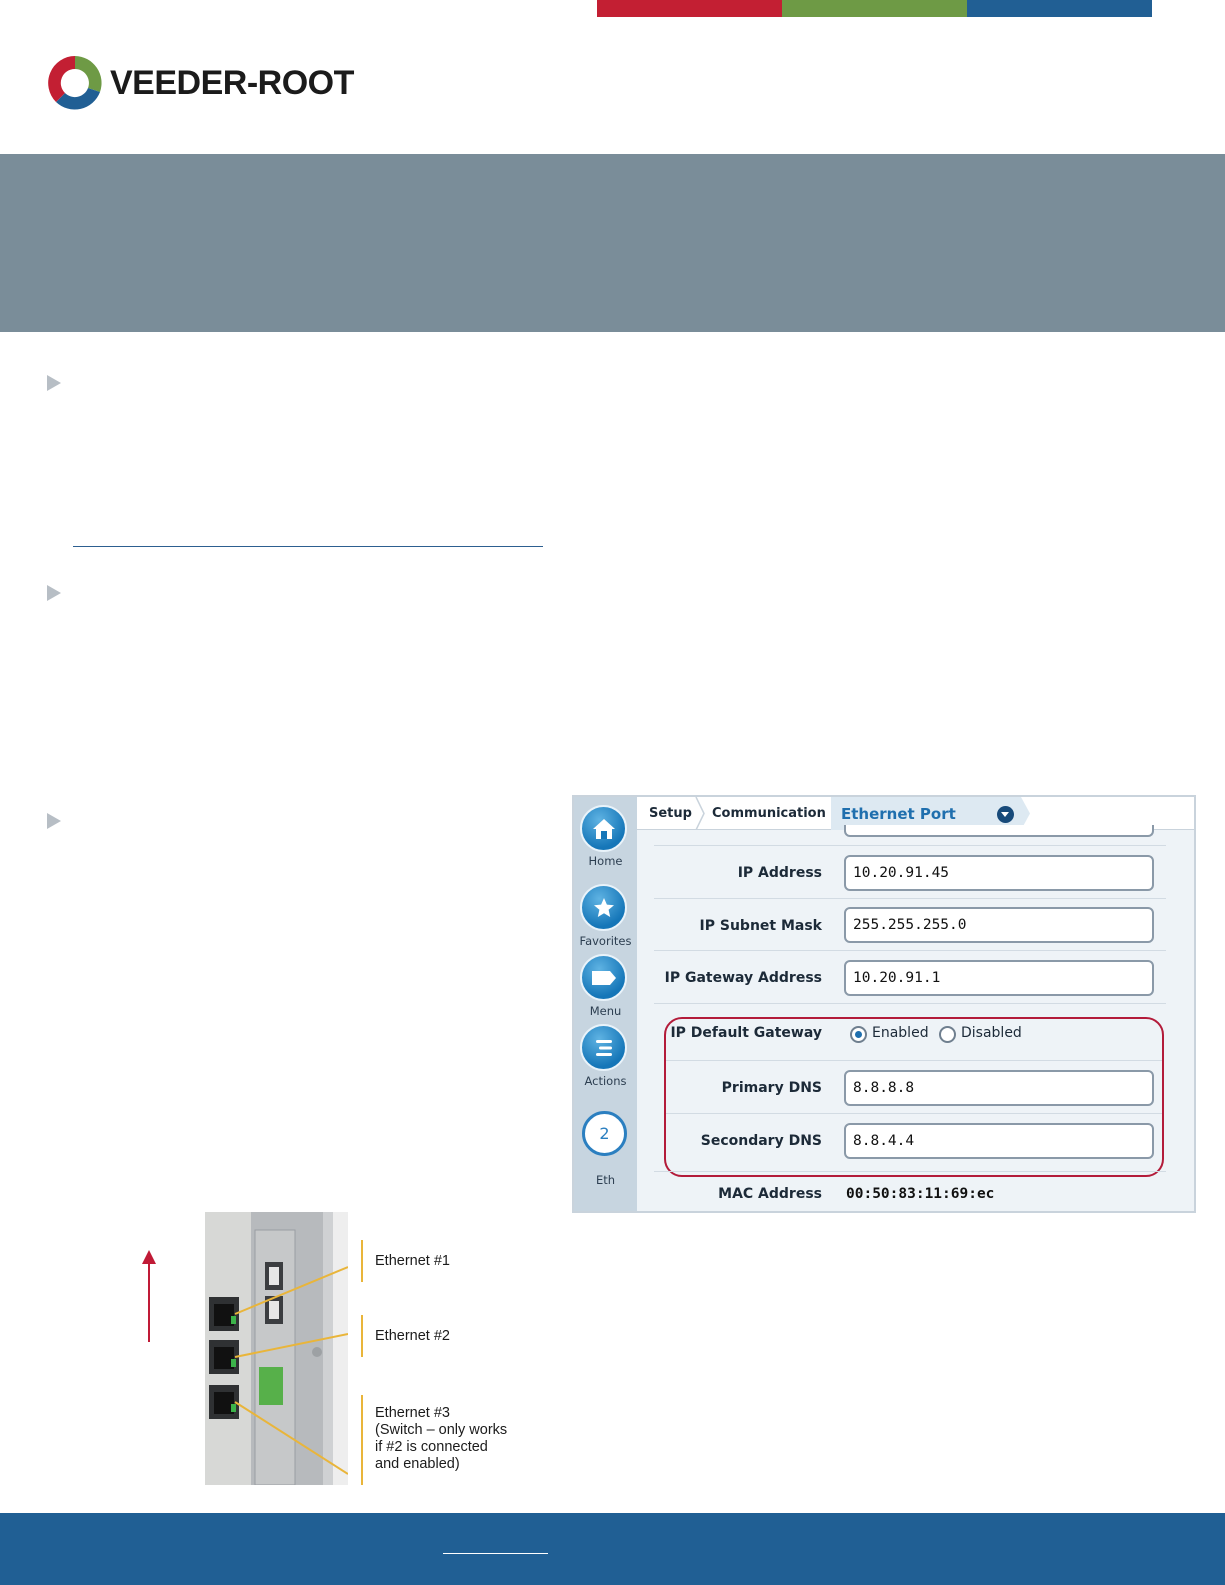  What do you see at coordinates (1005, 814) in the screenshot?
I see `chevron-down-icon` at bounding box center [1005, 814].